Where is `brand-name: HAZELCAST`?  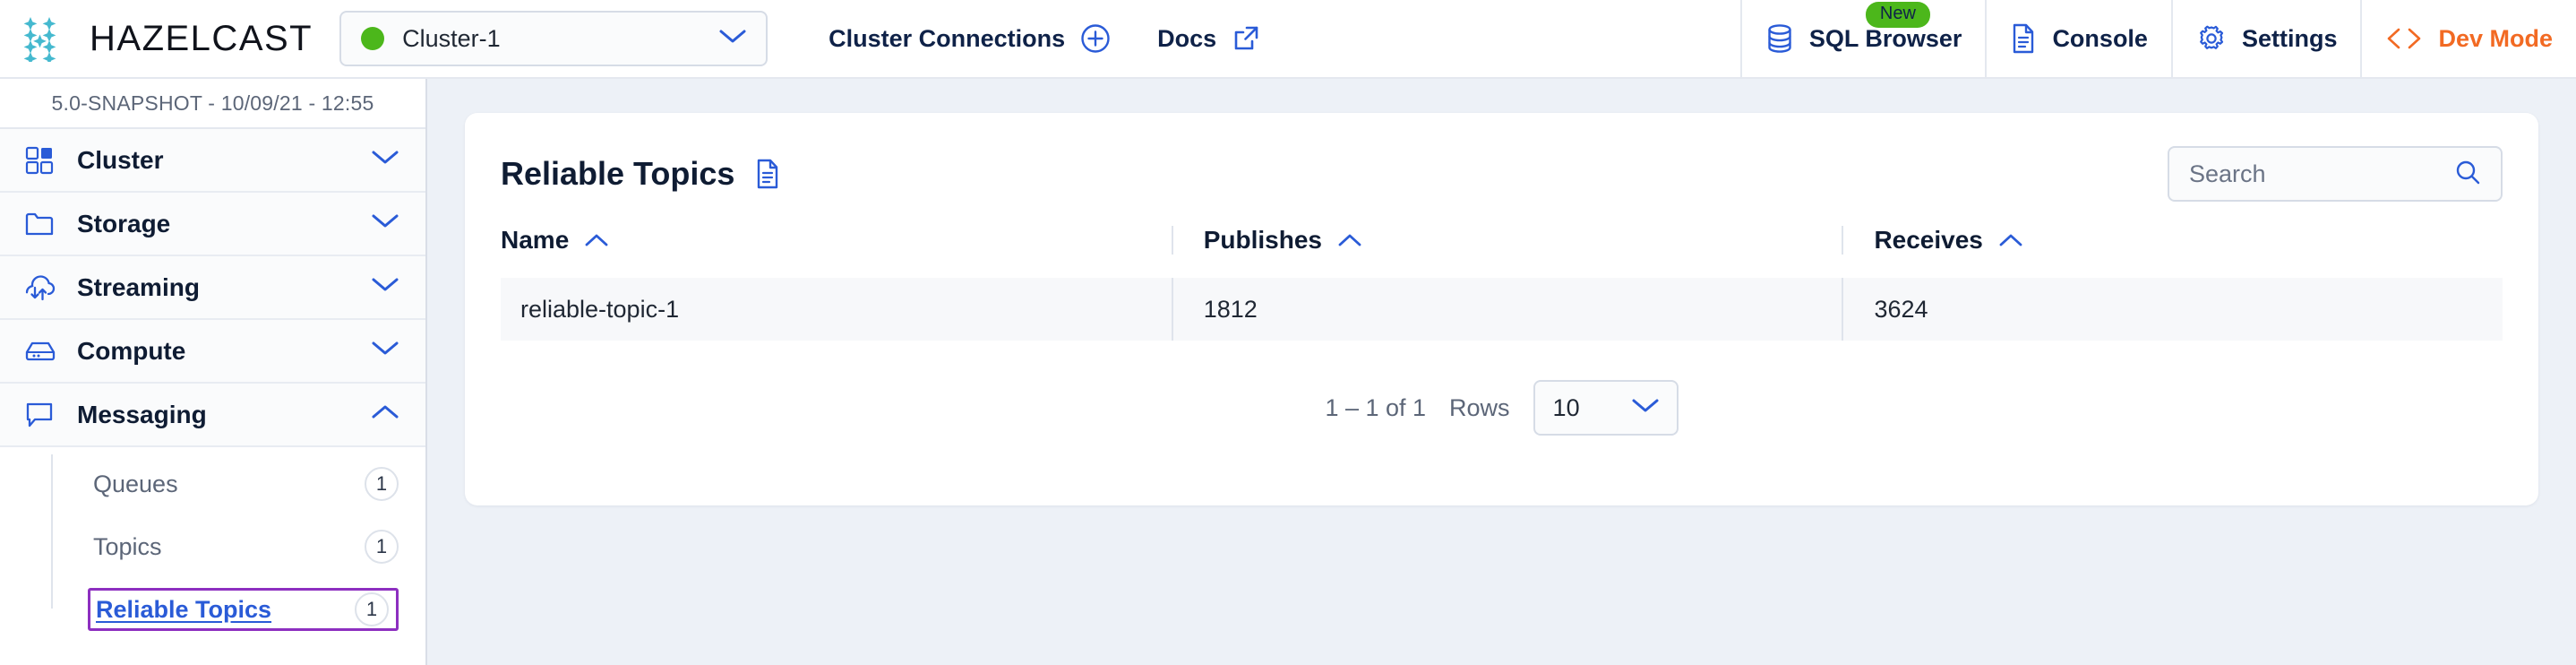
brand-name: HAZELCAST is located at coordinates (201, 38).